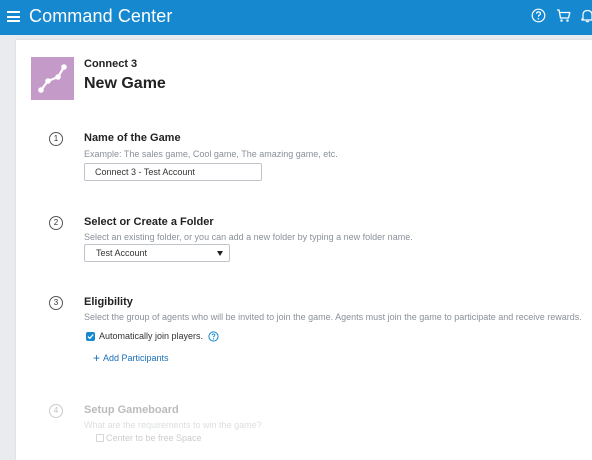  Describe the element at coordinates (108, 302) in the screenshot. I see `step-title-eligibility: Eligibility` at that location.